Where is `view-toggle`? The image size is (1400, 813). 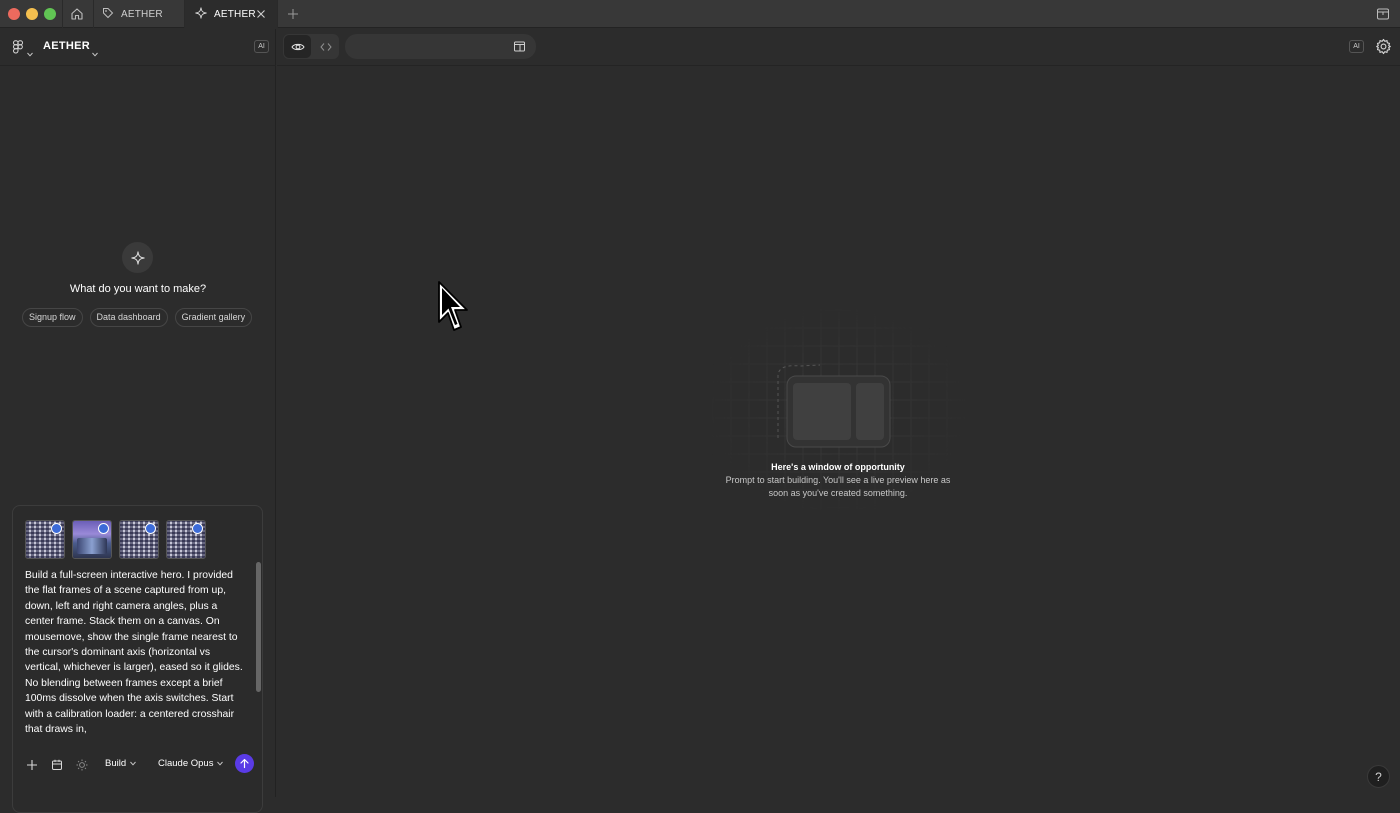
view-toggle is located at coordinates (311, 46).